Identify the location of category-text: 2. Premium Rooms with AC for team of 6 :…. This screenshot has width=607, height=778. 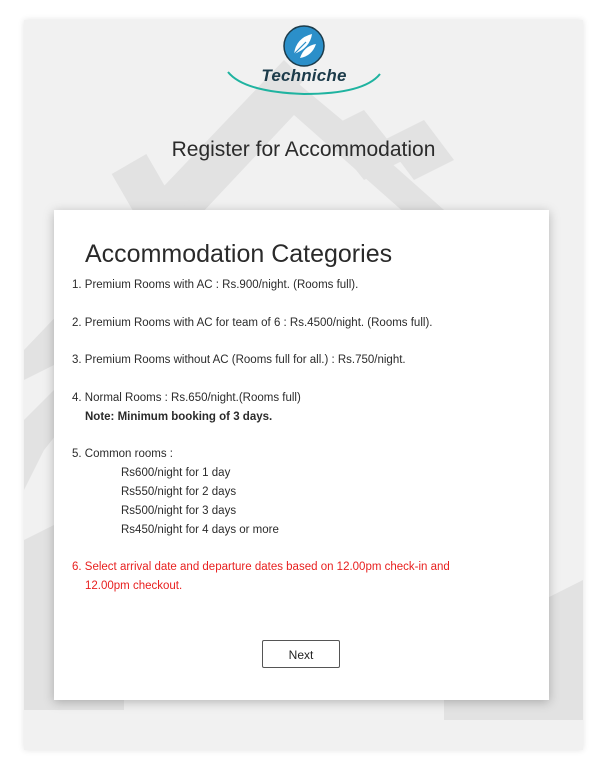
(252, 323).